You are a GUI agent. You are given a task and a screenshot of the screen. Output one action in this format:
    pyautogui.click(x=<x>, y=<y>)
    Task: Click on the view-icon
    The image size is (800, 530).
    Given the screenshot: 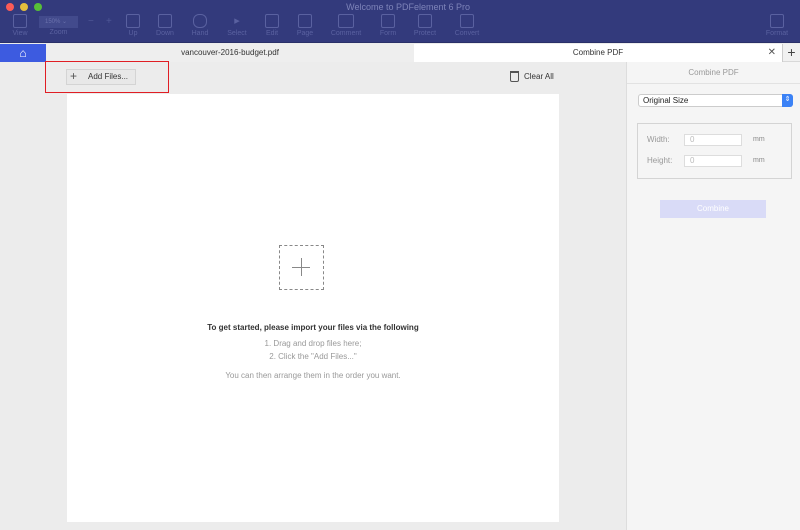 What is the action you would take?
    pyautogui.click(x=20, y=21)
    